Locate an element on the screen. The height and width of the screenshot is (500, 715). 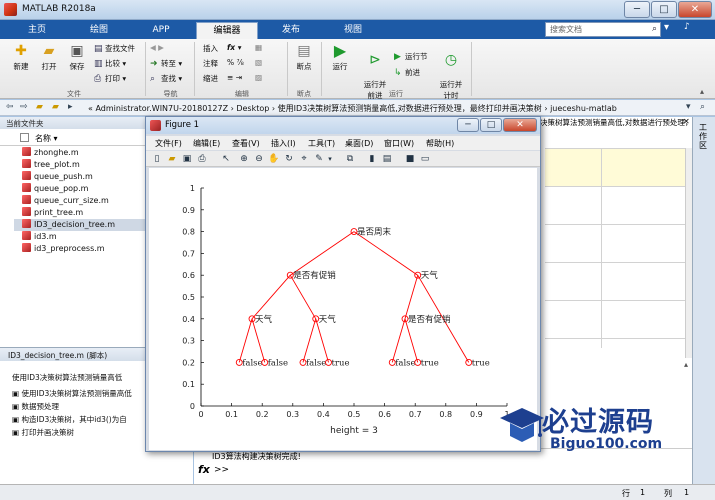
file-item: queue_push.m is located at coordinates (57, 177).